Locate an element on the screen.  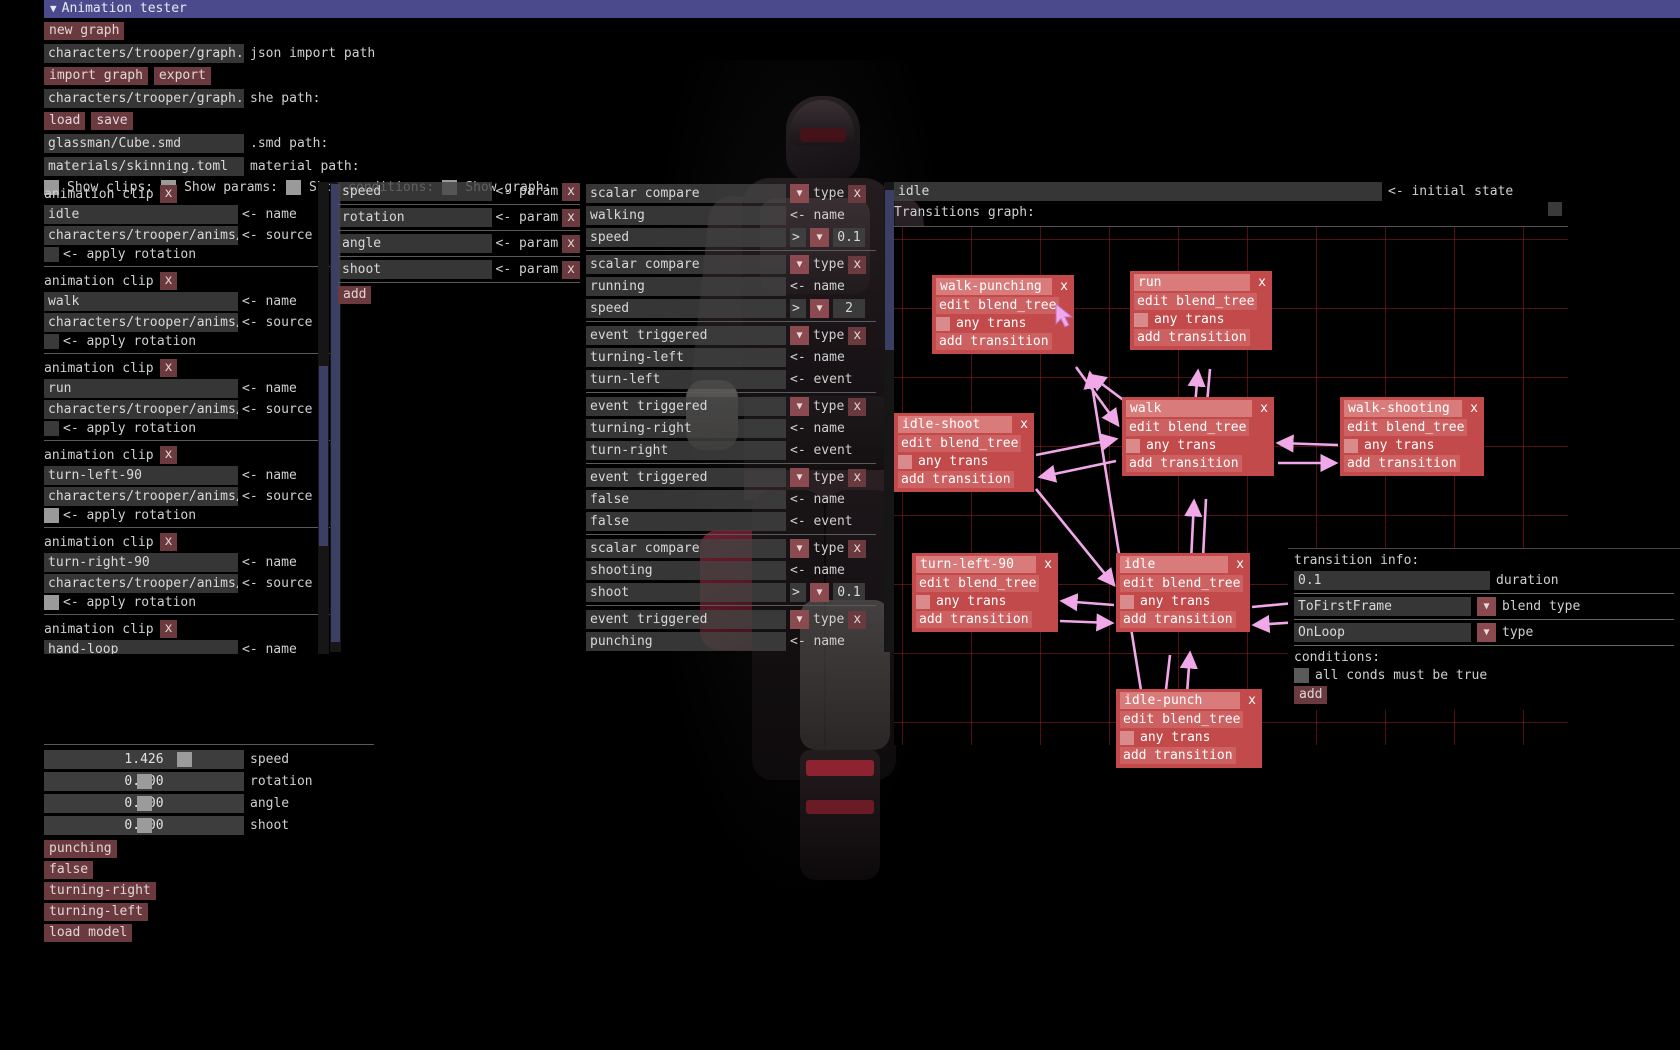
angle-slider: 0.000 is located at coordinates (144, 803).